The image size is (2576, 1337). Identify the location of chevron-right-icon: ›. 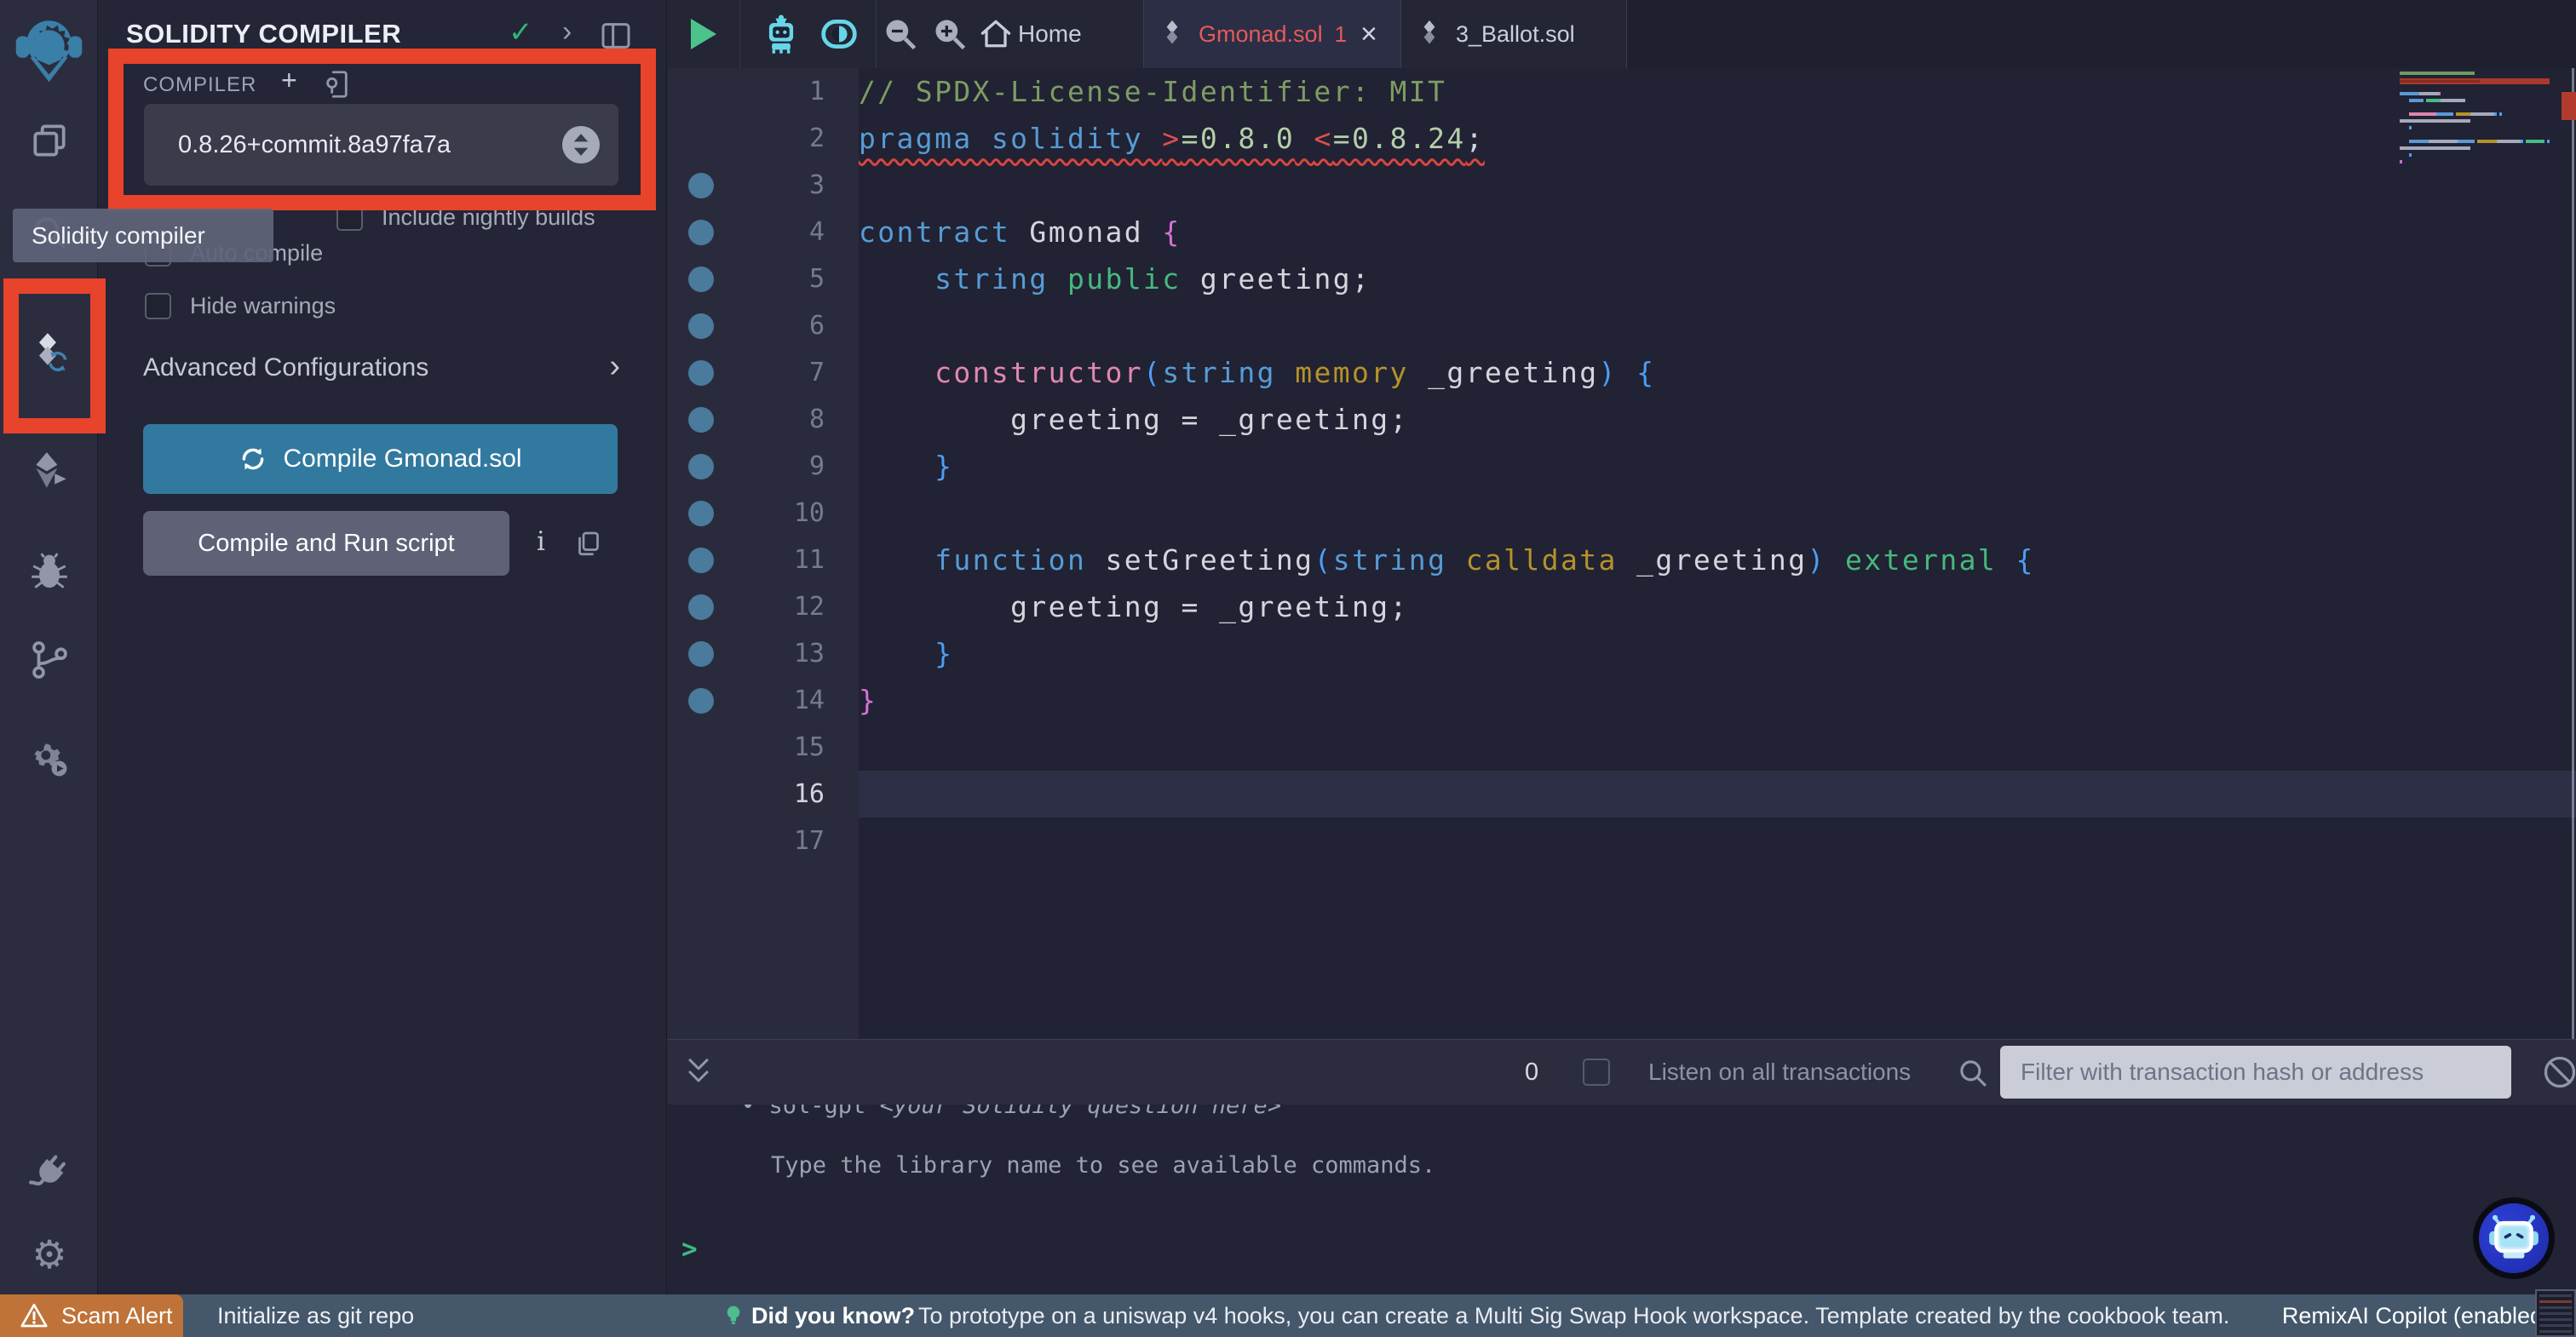
(615, 366).